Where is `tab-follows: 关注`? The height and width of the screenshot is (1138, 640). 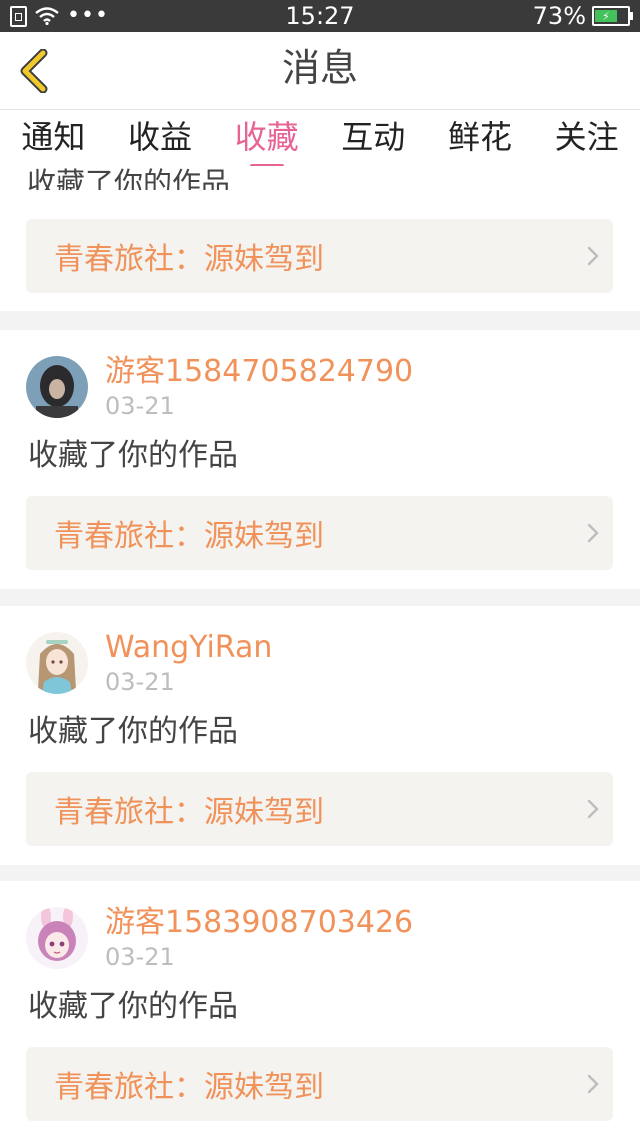 tab-follows: 关注 is located at coordinates (587, 138).